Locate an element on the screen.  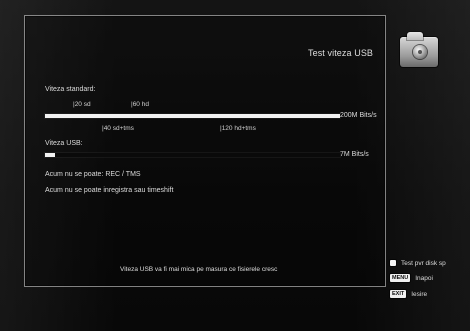
legend-row-test-pvr: Test pvr disk sp is located at coordinates (418, 263).